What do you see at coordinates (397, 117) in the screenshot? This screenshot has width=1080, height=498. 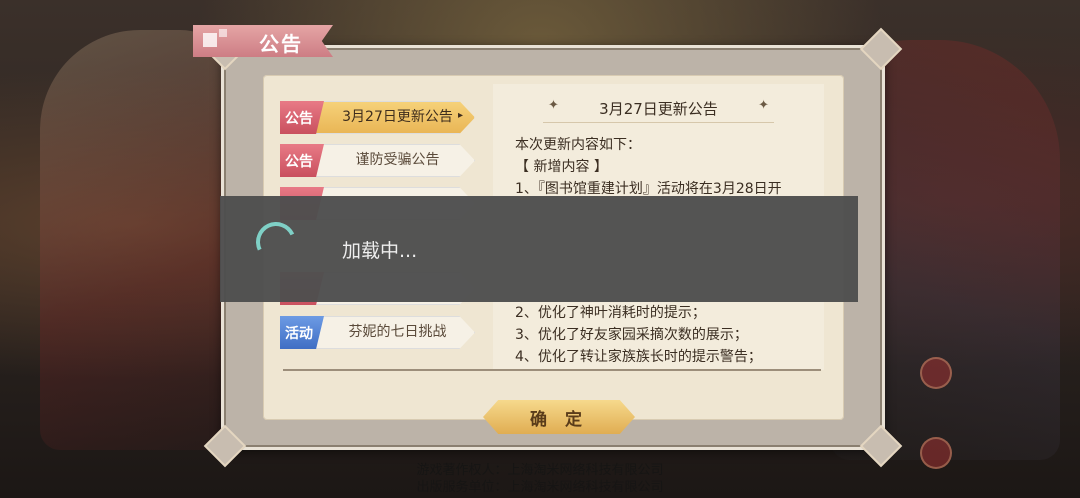 I see `tab-label: 3月27日更新公告` at bounding box center [397, 117].